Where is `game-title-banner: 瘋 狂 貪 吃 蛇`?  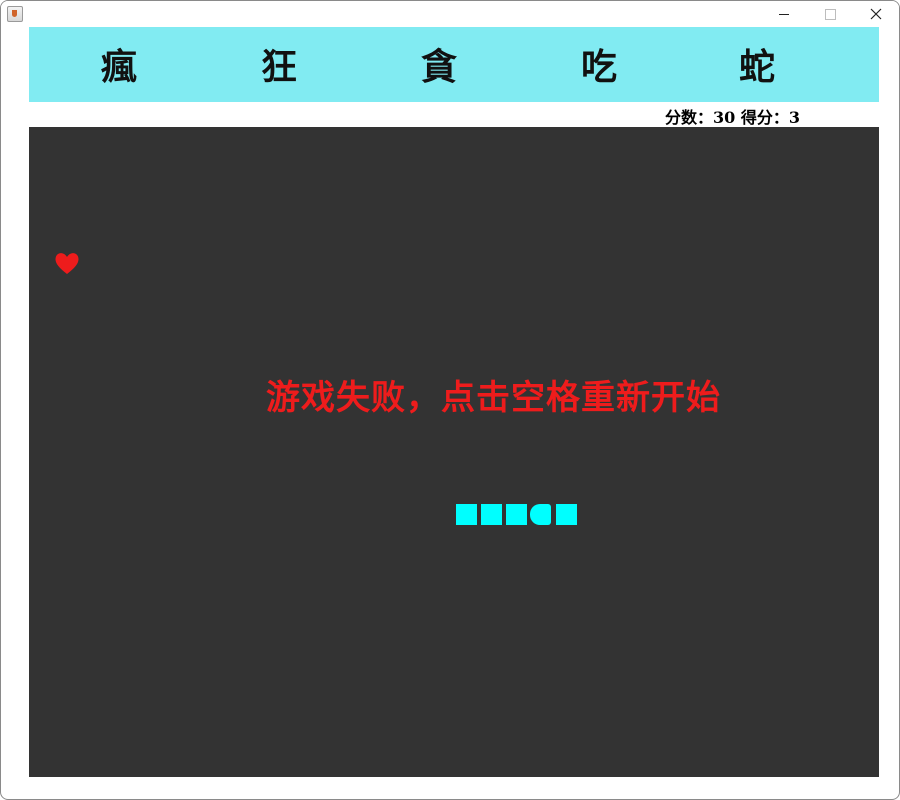
game-title-banner: 瘋 狂 貪 吃 蛇 is located at coordinates (454, 64).